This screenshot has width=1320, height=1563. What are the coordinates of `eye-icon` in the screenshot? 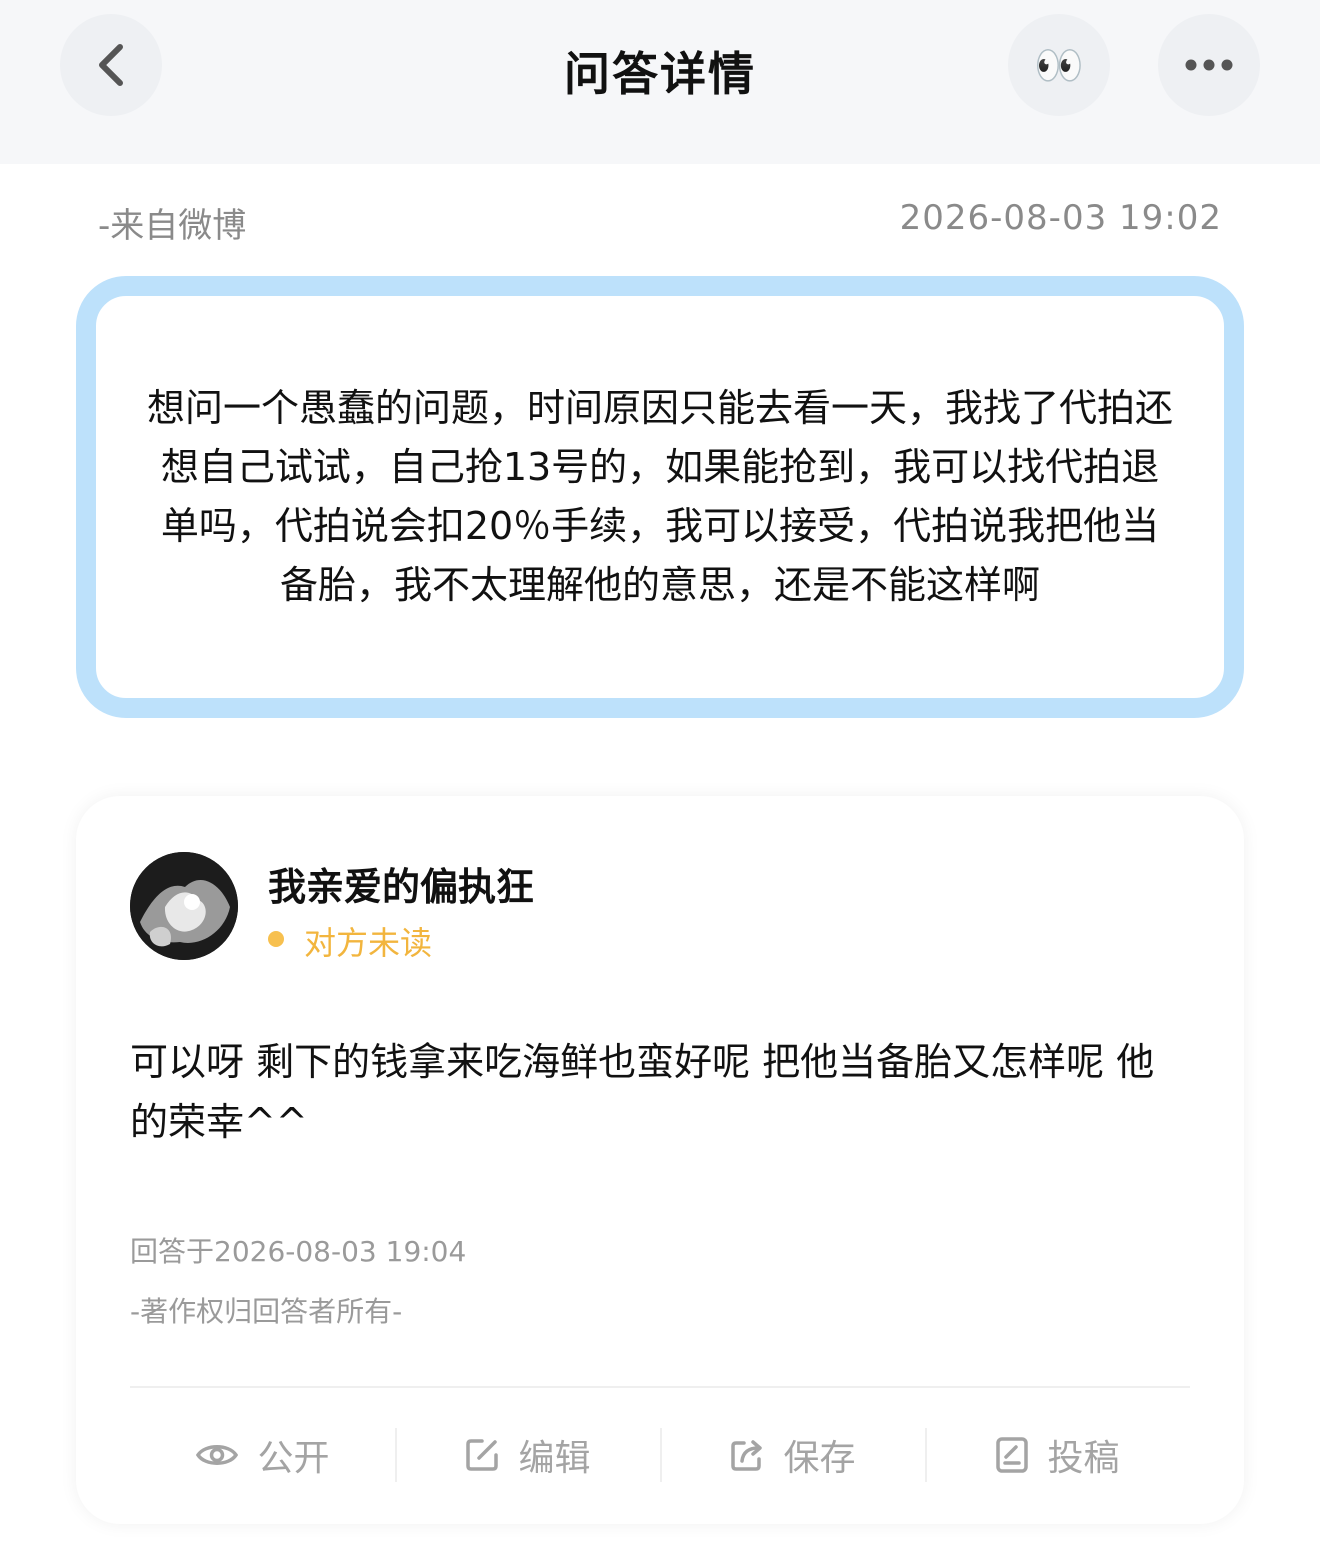 It's located at (217, 1455).